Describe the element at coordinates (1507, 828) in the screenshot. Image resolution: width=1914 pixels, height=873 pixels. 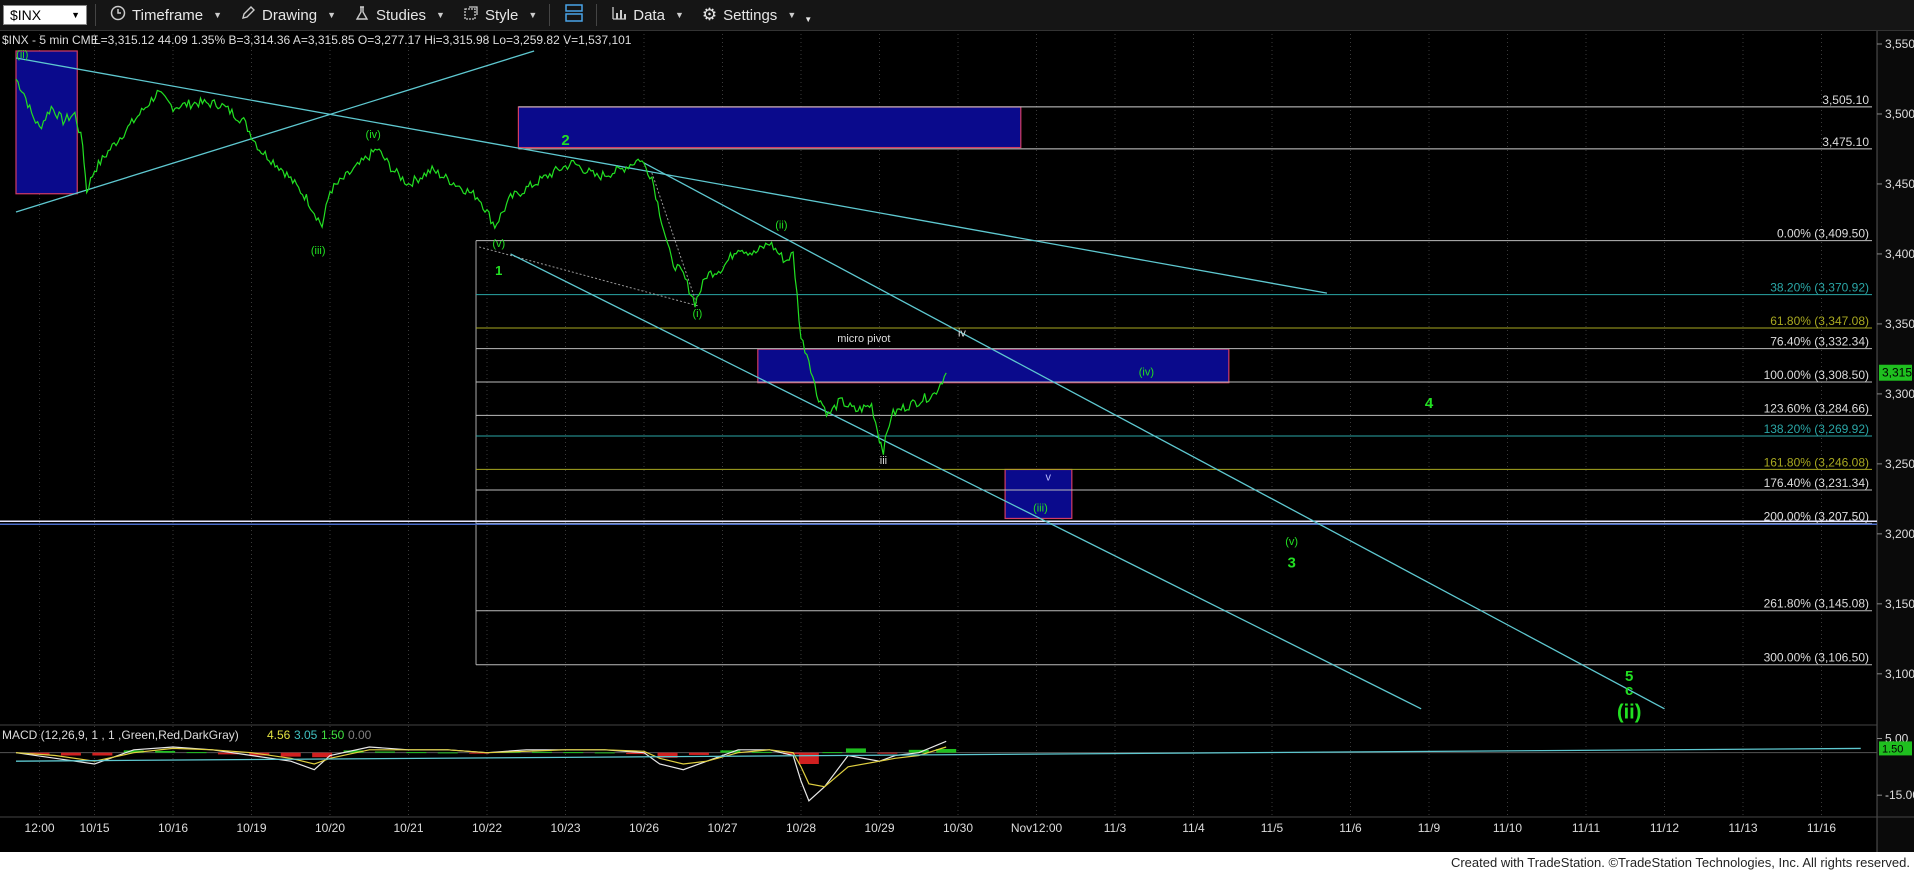
I see `time-tick-label: 11/10` at that location.